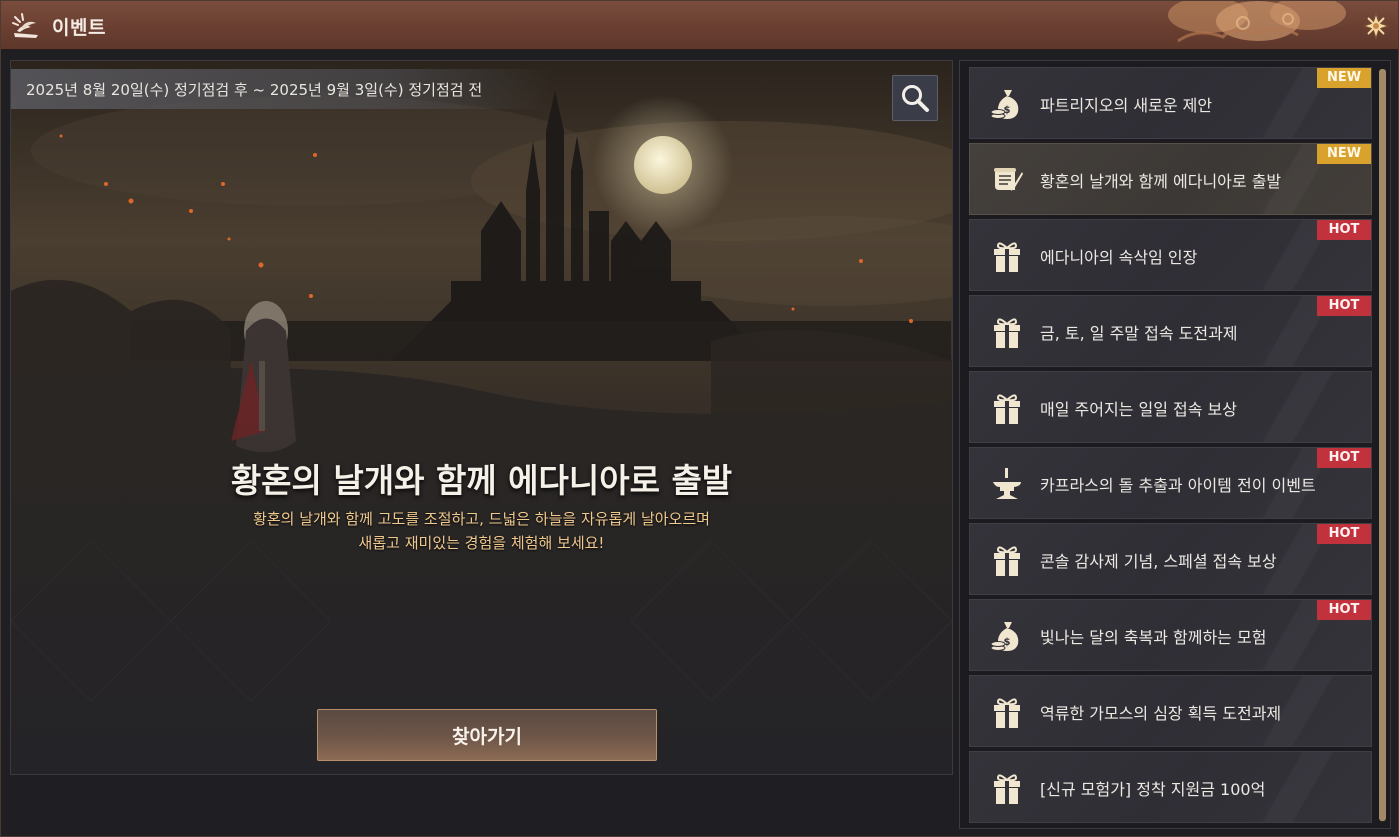 This screenshot has width=1399, height=837. I want to click on event-item: [신규 모험가] 정착 지원금 100억, so click(1170, 787).